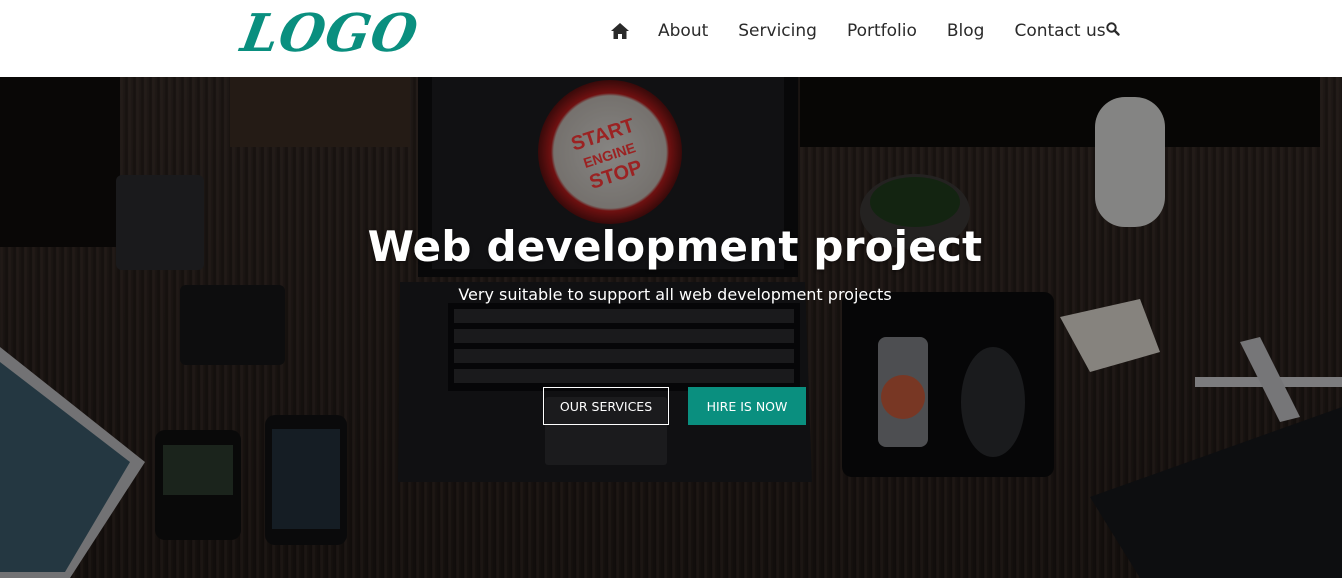 The image size is (1342, 578). What do you see at coordinates (606, 406) in the screenshot?
I see `our-services-button: OUR SERVICES` at bounding box center [606, 406].